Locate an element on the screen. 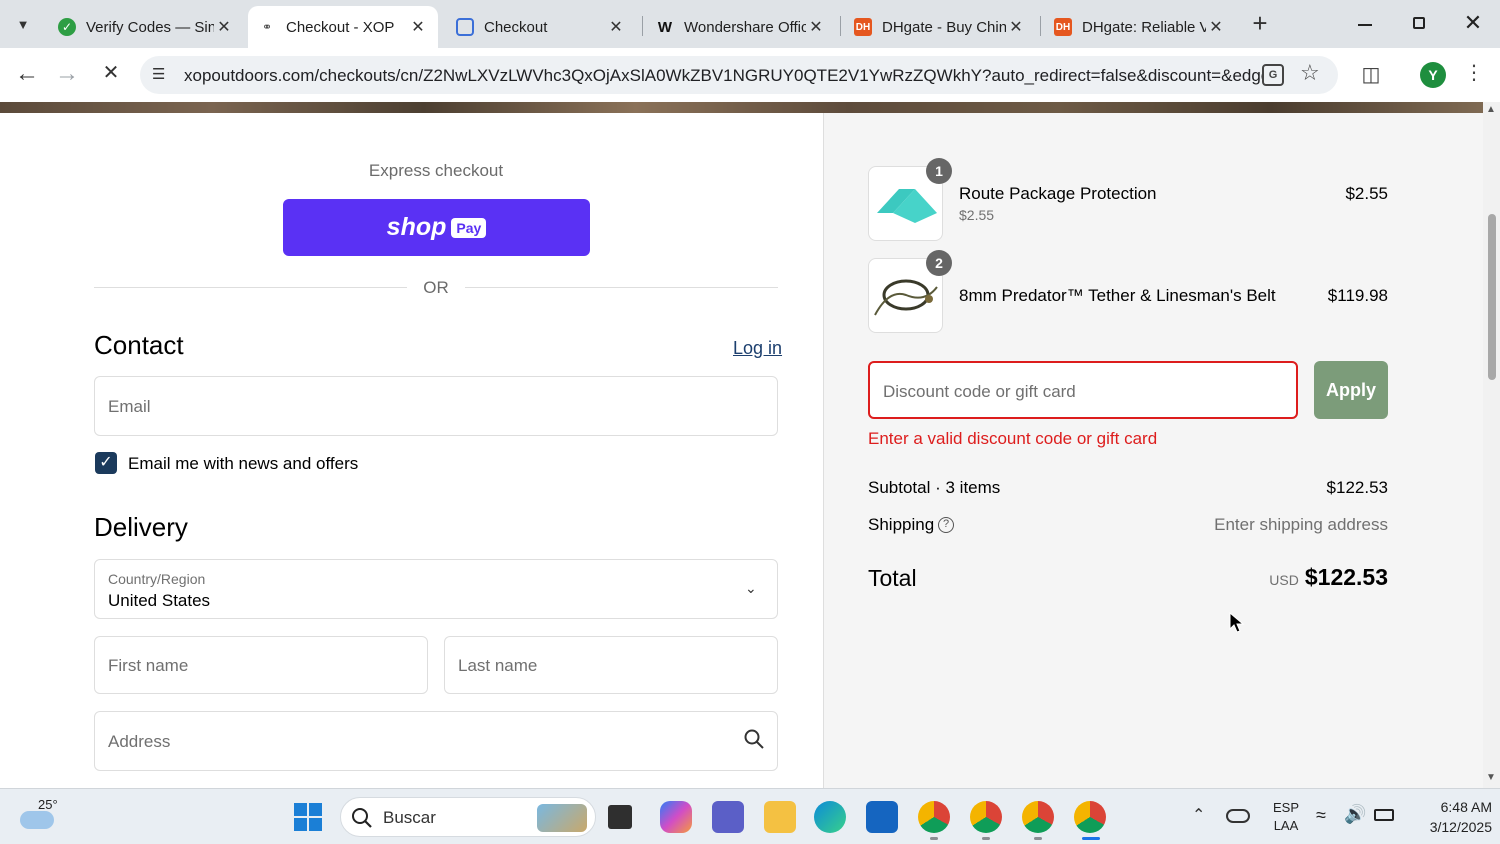  clock-date: 3/12/2025 is located at coordinates (1460, 827).